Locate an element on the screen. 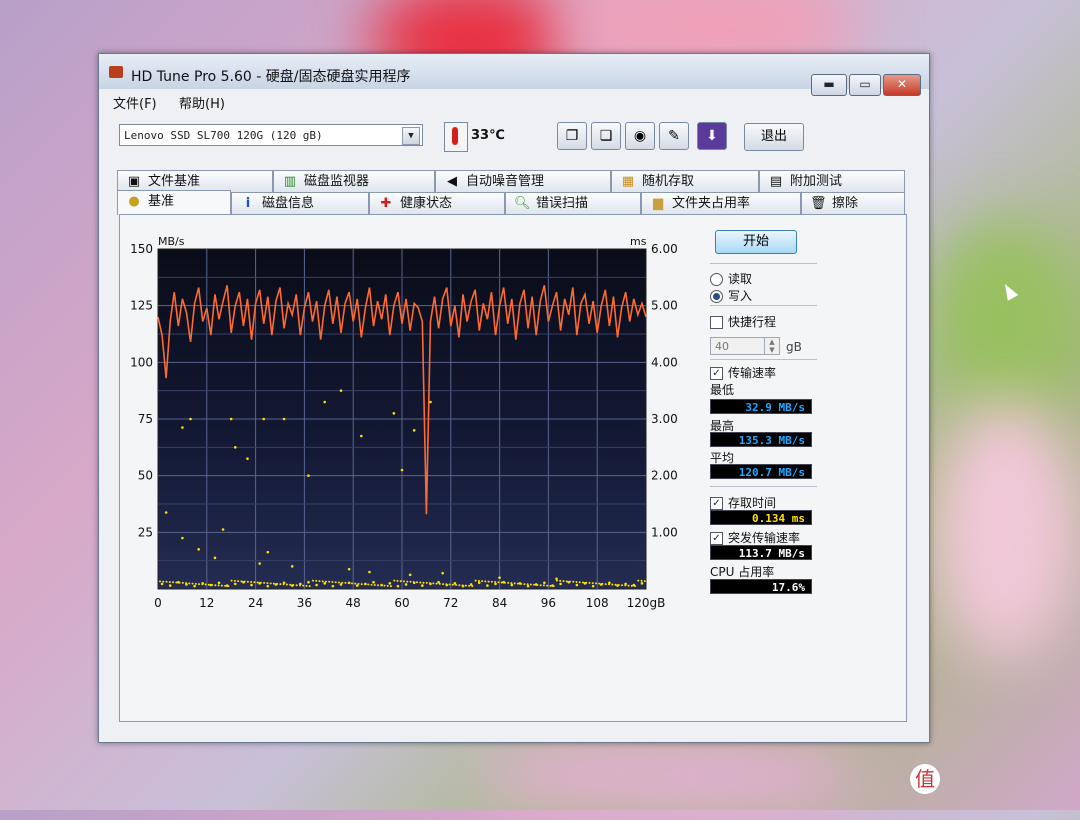 Image resolution: width=1080 pixels, height=820 pixels. quick-check-box is located at coordinates (716, 322).